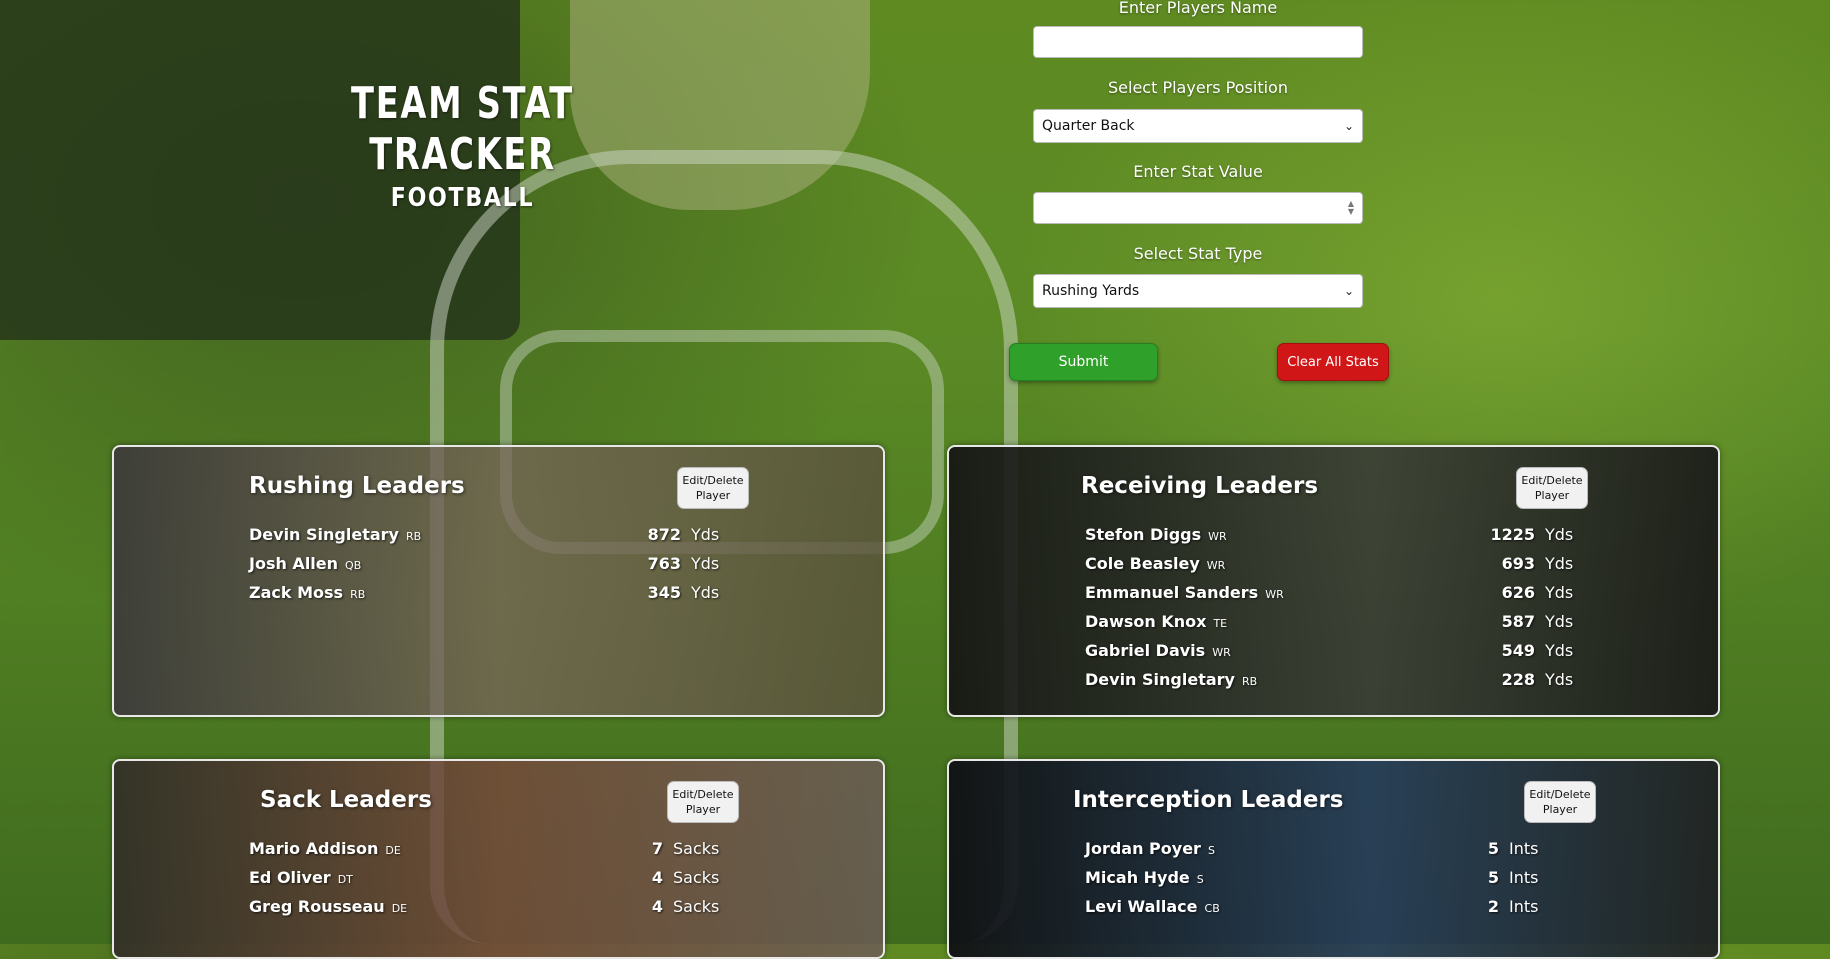 This screenshot has height=959, width=1830. What do you see at coordinates (1083, 362) in the screenshot?
I see `submit-button: Submit` at bounding box center [1083, 362].